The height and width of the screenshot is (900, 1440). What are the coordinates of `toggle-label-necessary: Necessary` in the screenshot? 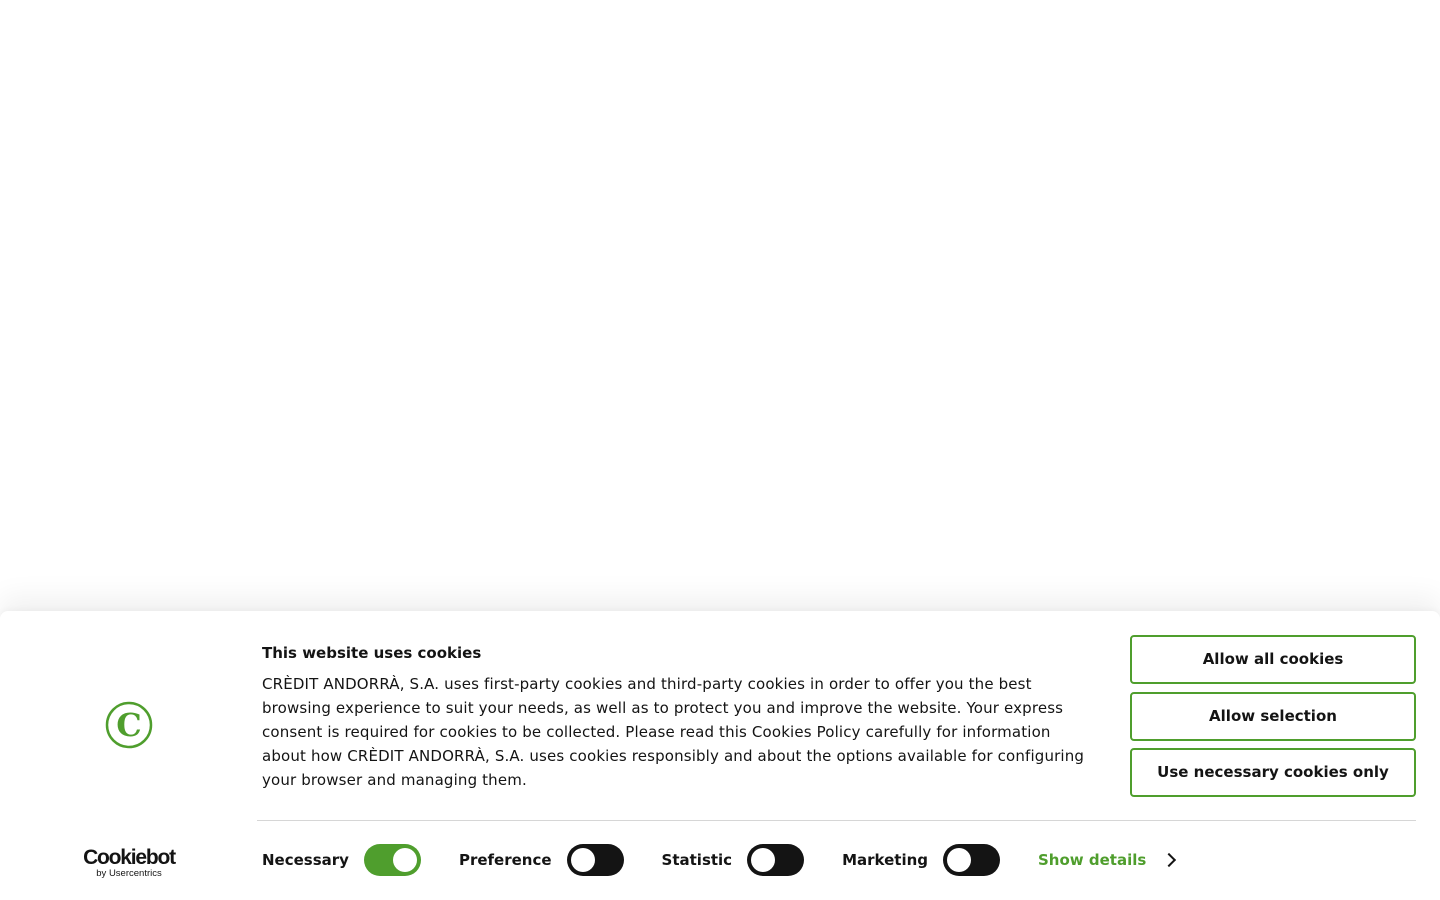 It's located at (305, 860).